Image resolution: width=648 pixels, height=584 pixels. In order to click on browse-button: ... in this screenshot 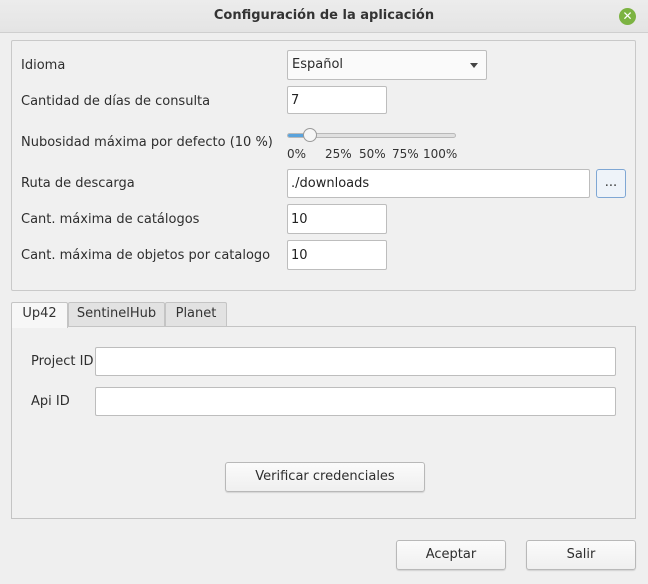, I will do `click(611, 183)`.